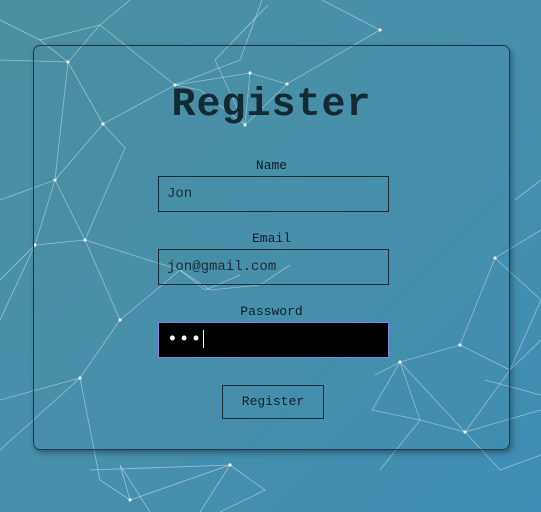 The width and height of the screenshot is (541, 512). Describe the element at coordinates (204, 339) in the screenshot. I see `text-caret` at that location.